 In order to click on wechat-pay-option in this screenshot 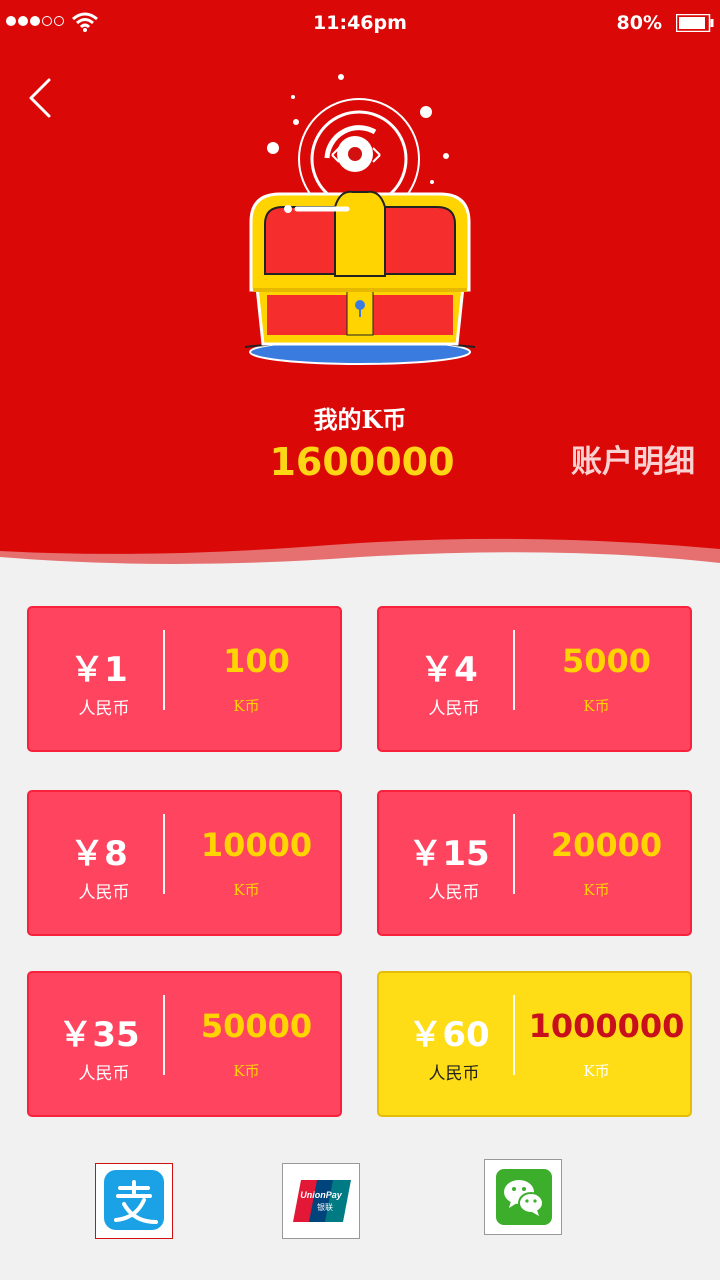, I will do `click(523, 1197)`.